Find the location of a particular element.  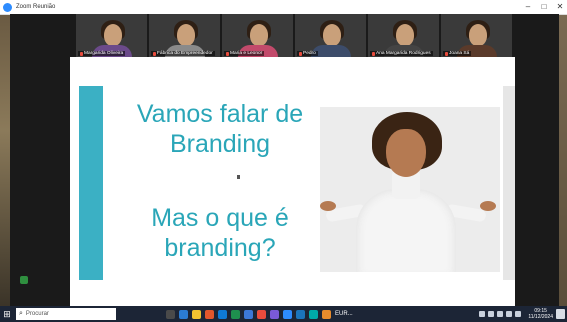

volume-icon is located at coordinates (518, 314).